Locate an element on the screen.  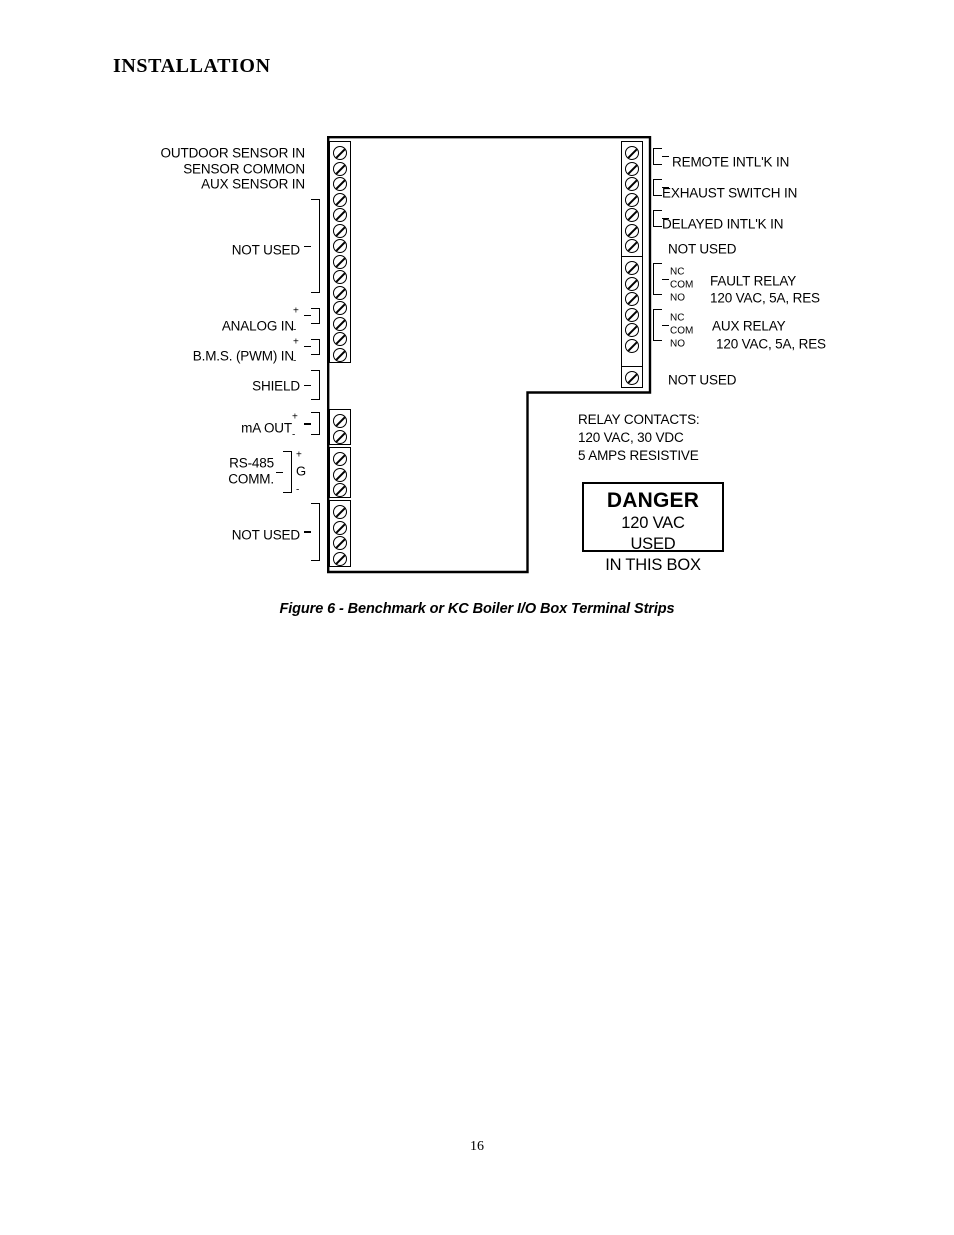
bracket-right-exhaust-switch is located at coordinates (657, 187).